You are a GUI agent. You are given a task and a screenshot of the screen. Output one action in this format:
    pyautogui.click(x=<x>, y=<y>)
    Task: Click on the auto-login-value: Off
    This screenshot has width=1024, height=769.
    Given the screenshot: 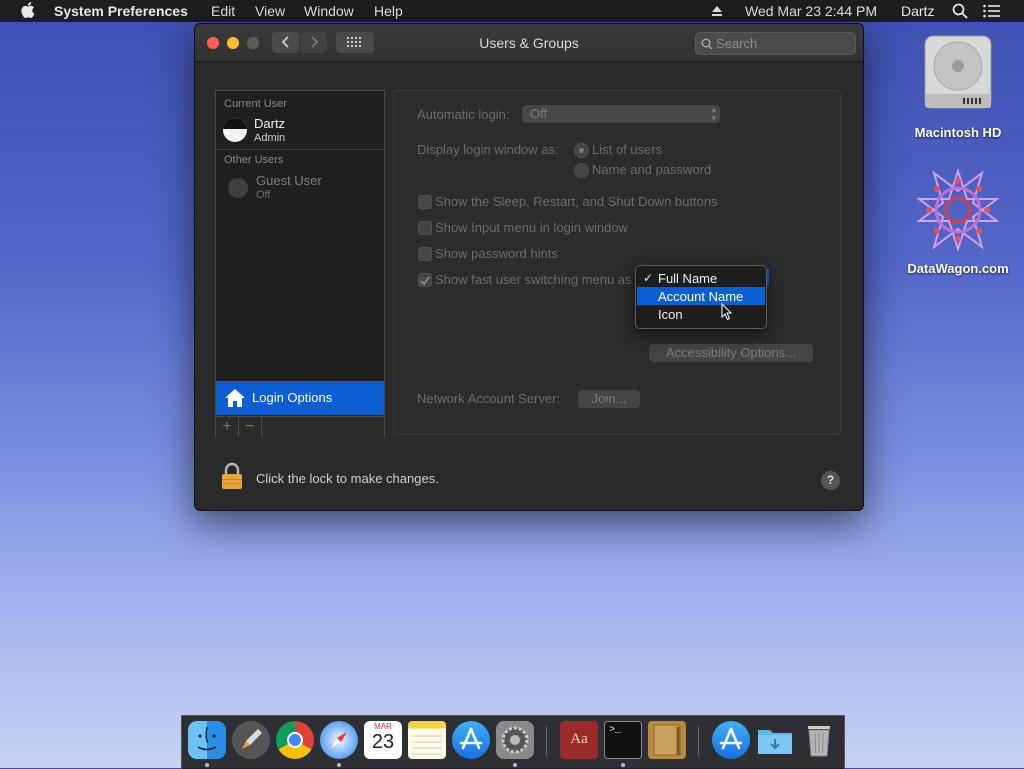 What is the action you would take?
    pyautogui.click(x=539, y=113)
    